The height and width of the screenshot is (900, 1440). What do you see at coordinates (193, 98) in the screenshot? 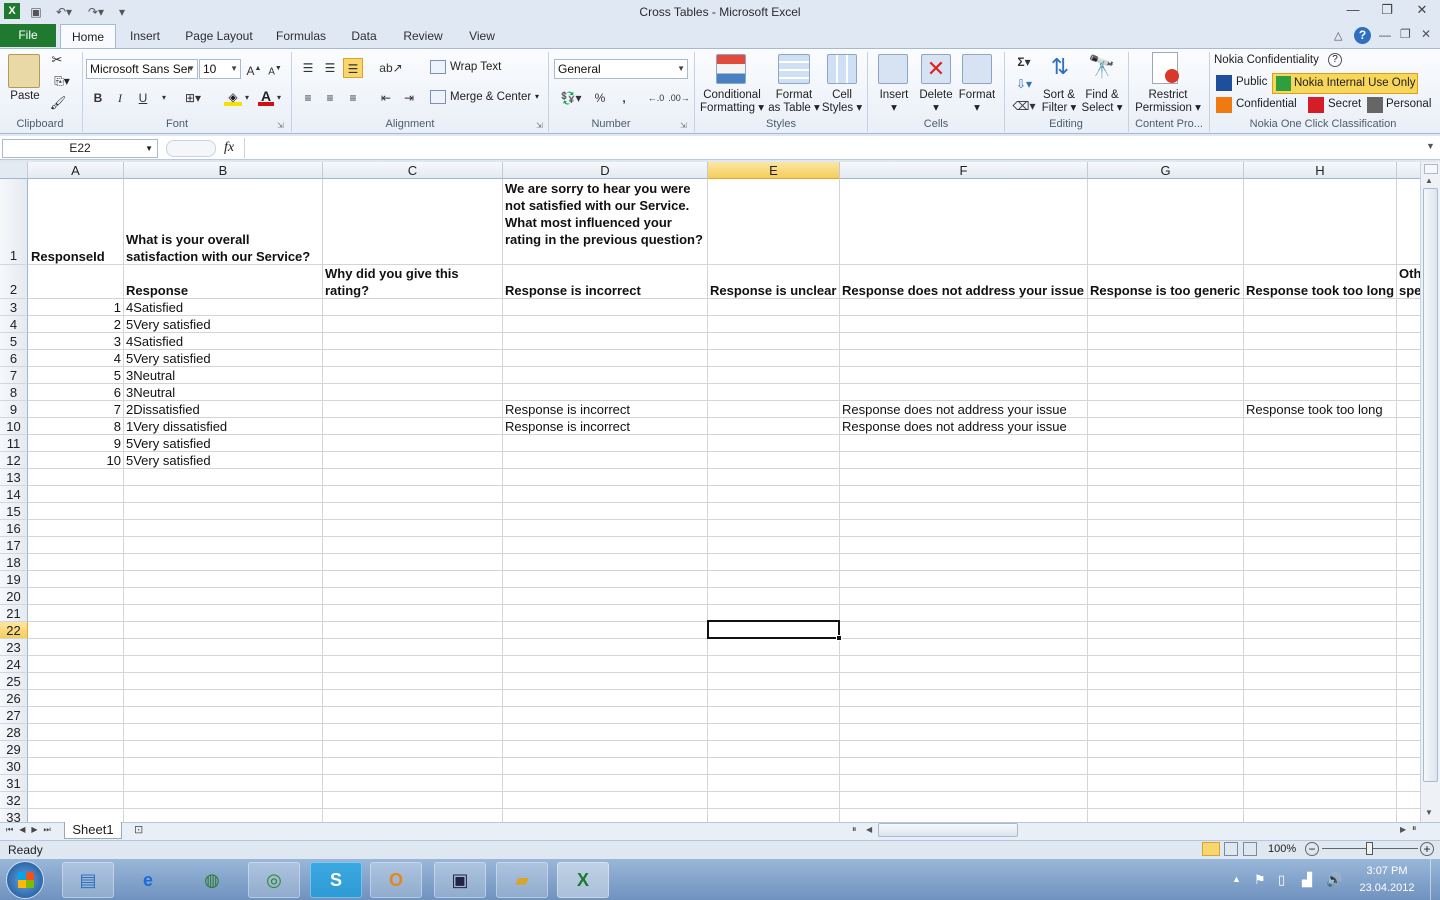
I see `borders-icon: ⊞▾` at bounding box center [193, 98].